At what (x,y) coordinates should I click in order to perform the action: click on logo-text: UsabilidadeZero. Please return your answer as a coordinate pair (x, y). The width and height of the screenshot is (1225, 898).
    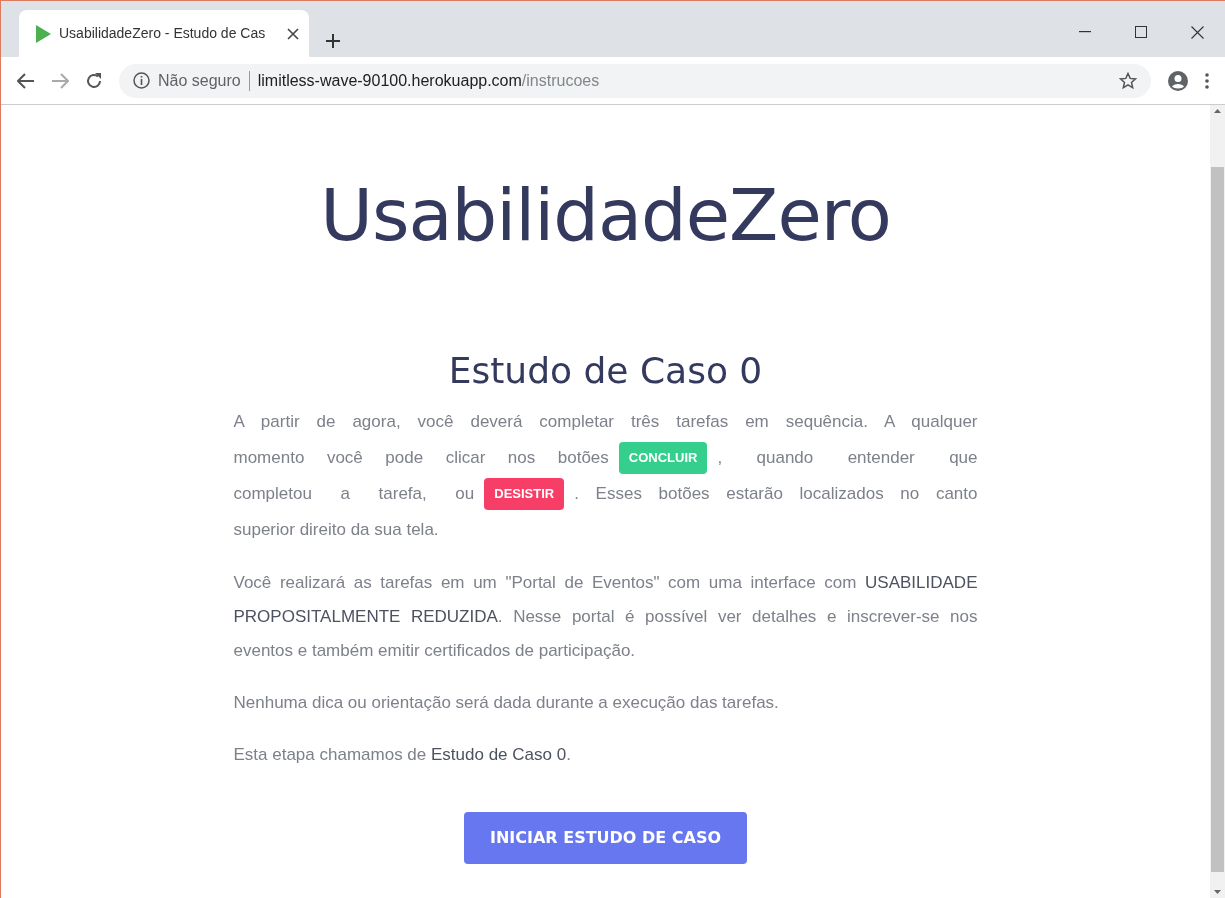
    Looking at the image, I should click on (605, 215).